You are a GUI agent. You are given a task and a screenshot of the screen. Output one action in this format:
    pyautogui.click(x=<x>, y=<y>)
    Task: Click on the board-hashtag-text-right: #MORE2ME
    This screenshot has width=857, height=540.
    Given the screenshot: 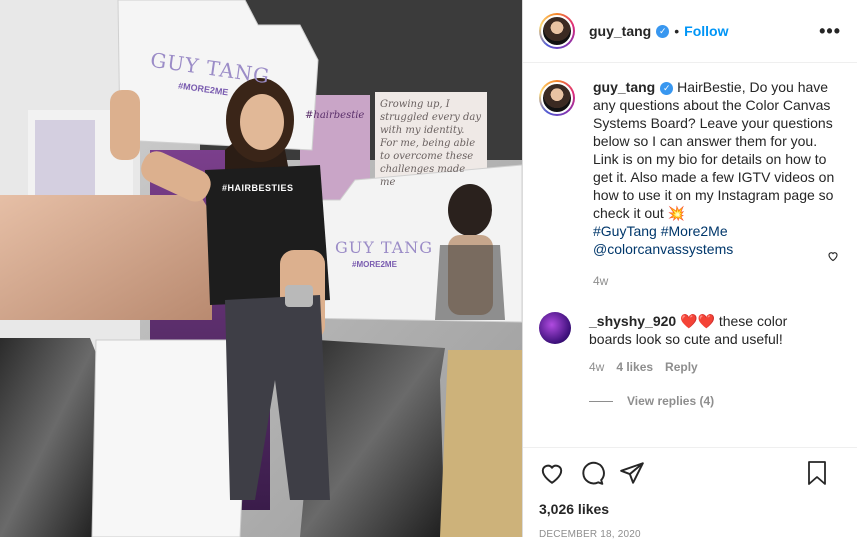 What is the action you would take?
    pyautogui.click(x=374, y=264)
    